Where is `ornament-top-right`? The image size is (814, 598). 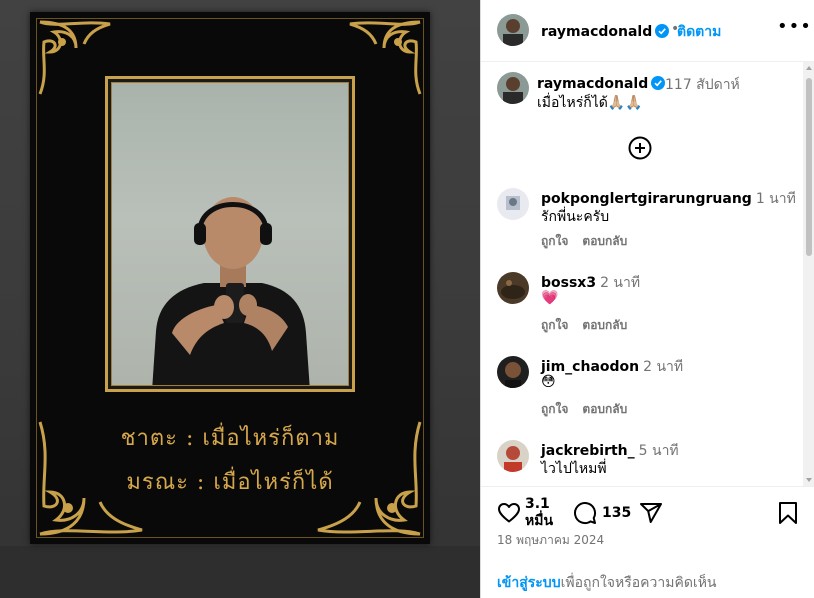 ornament-top-right is located at coordinates (385, 57).